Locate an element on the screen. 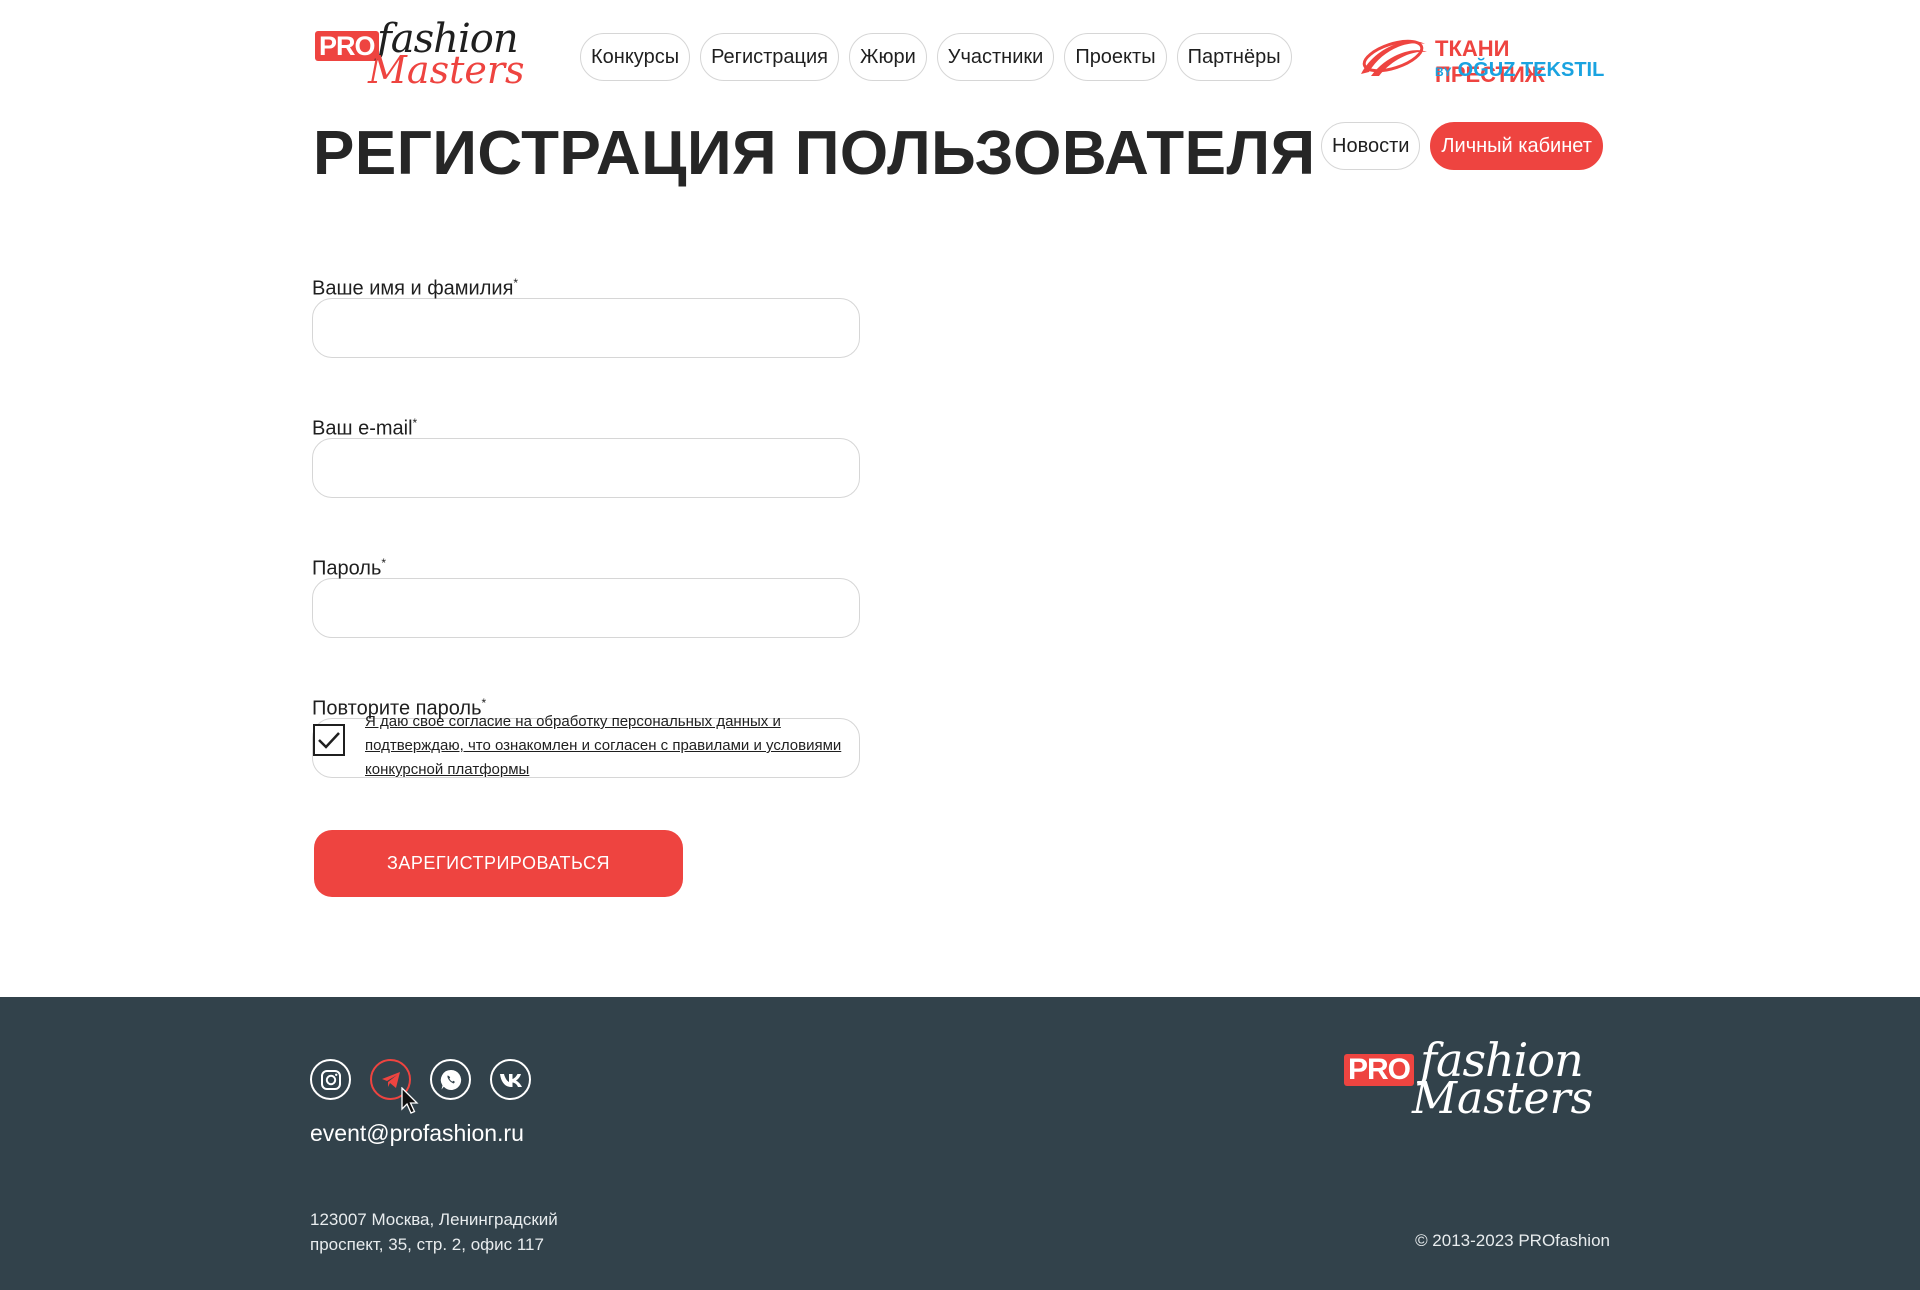 The width and height of the screenshot is (1920, 1290). footer-logo-masters: Masters is located at coordinates (1503, 1098).